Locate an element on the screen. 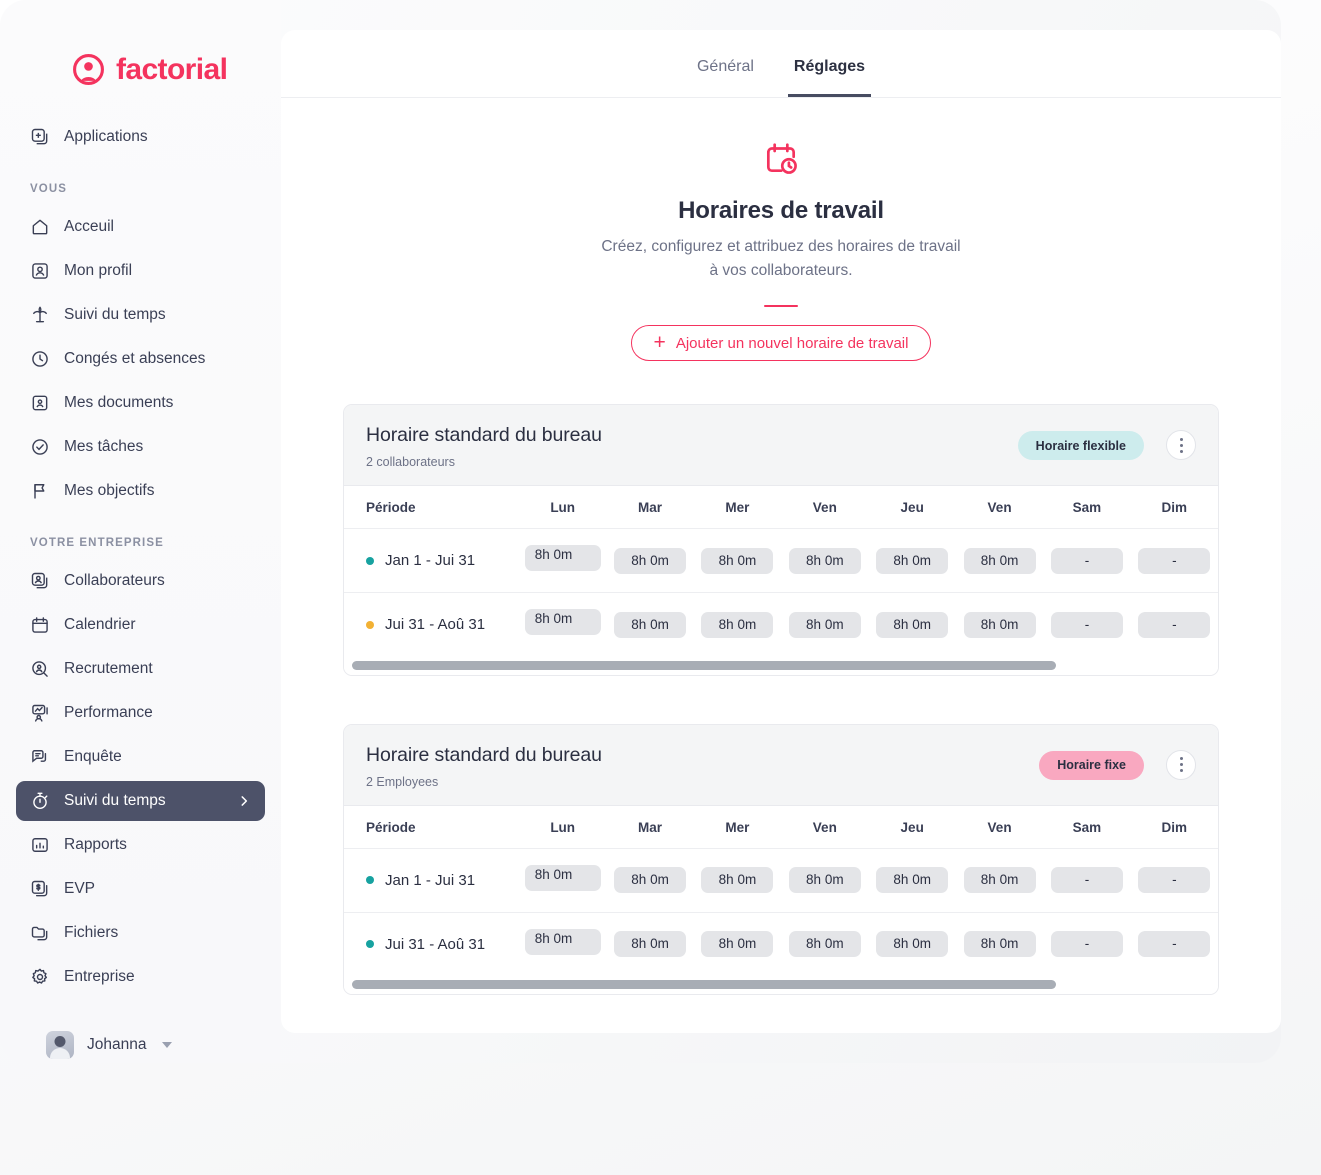  card-title: Horaire standard du bureau is located at coordinates (484, 754).